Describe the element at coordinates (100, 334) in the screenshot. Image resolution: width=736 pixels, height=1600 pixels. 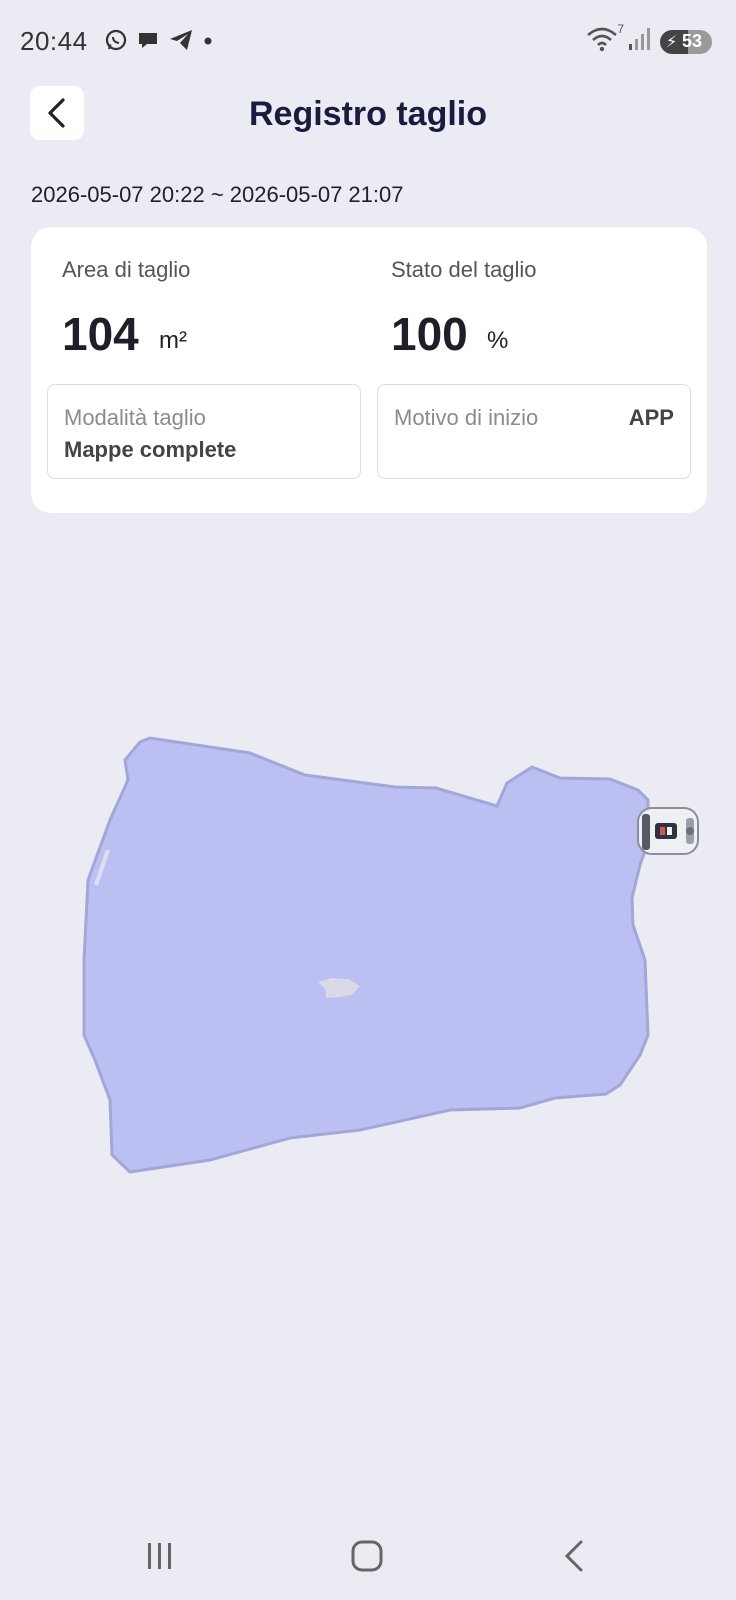
I see `area-value: 104` at that location.